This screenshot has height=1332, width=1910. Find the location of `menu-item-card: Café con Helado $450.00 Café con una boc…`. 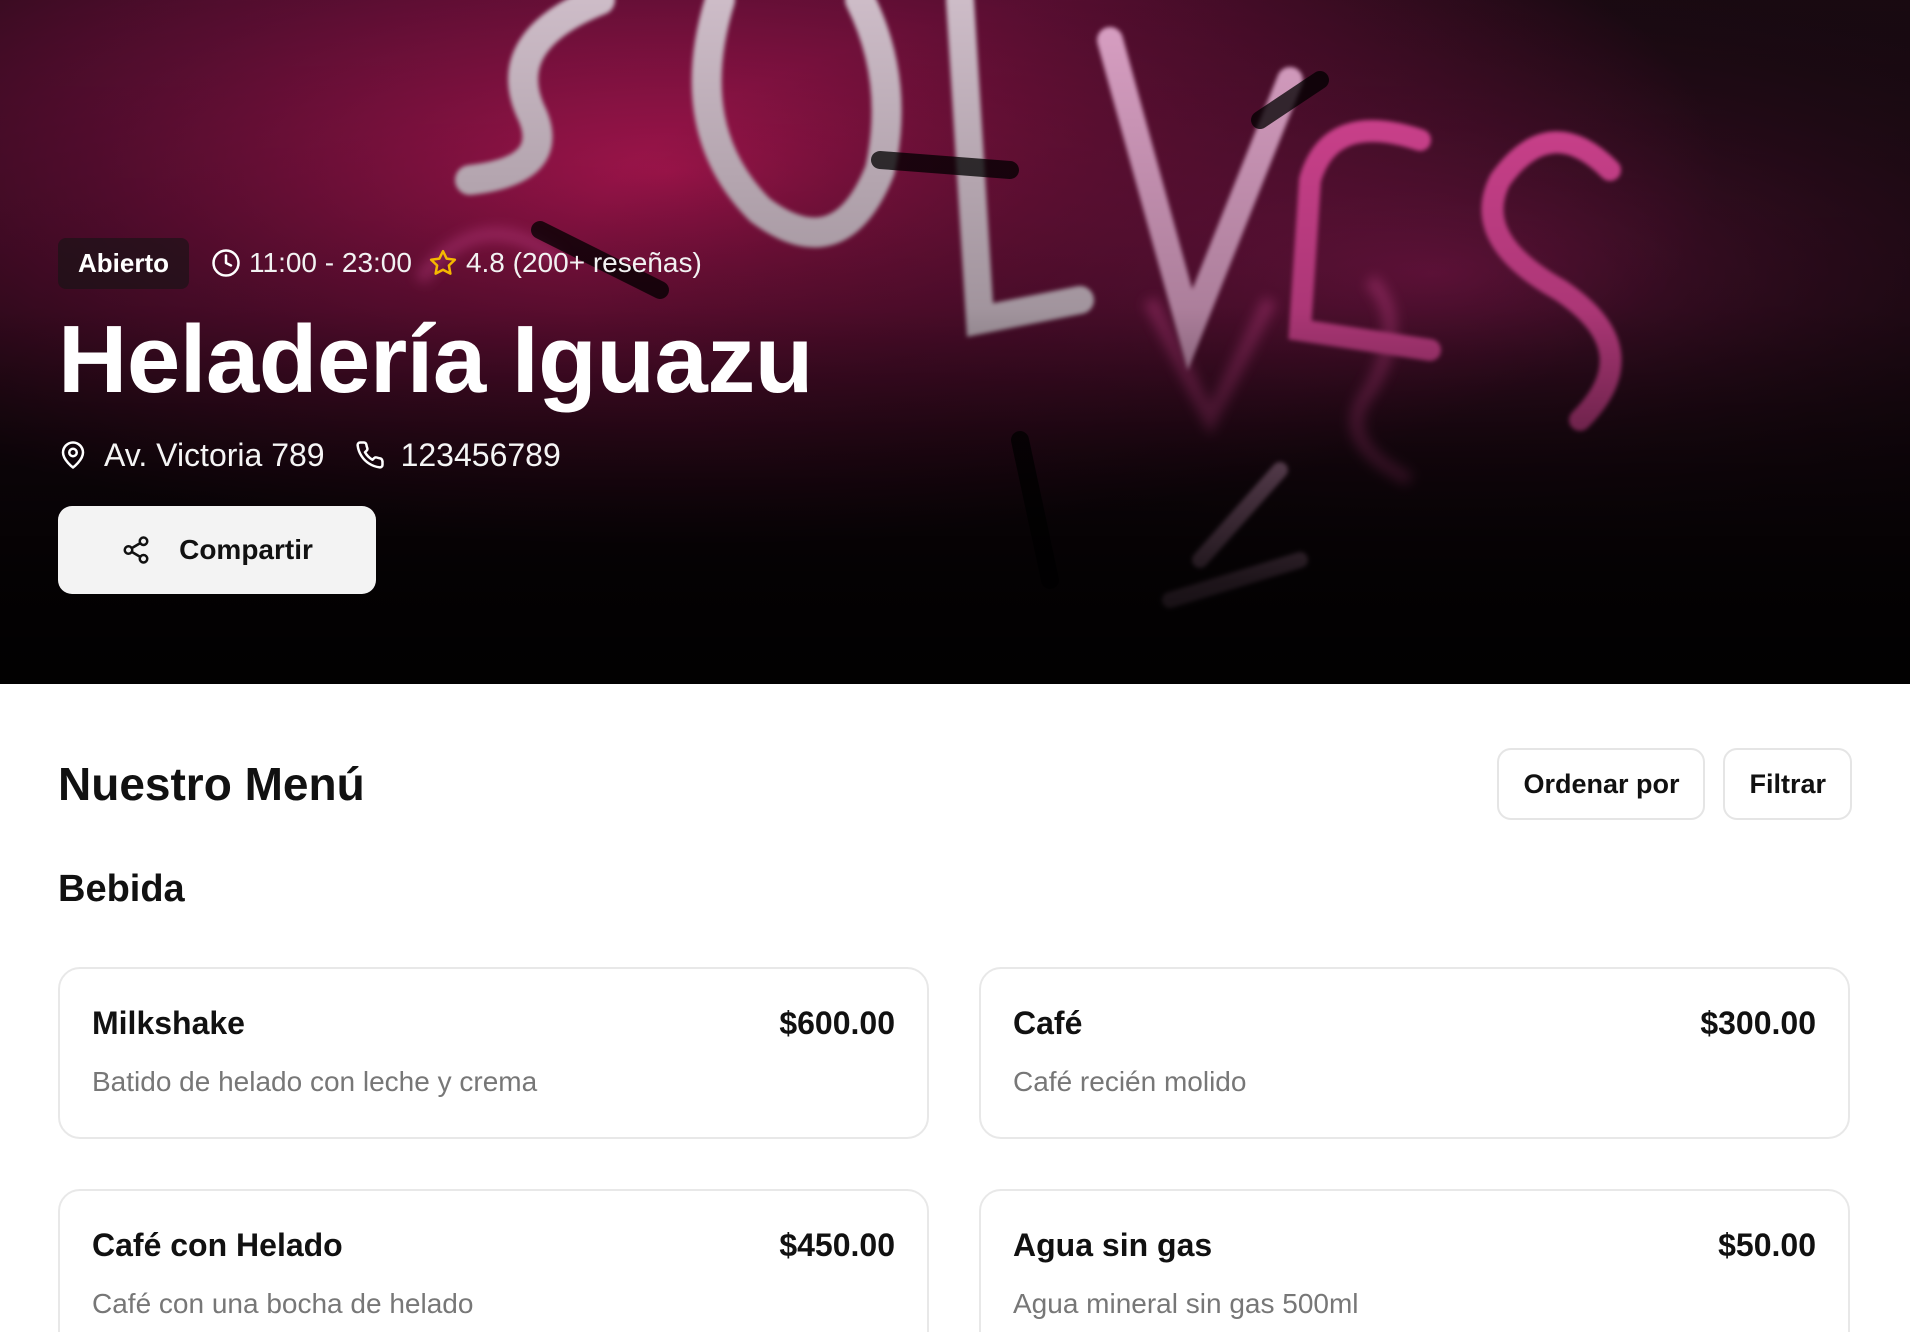

menu-item-card: Café con Helado $450.00 Café con una boc… is located at coordinates (493, 1260).